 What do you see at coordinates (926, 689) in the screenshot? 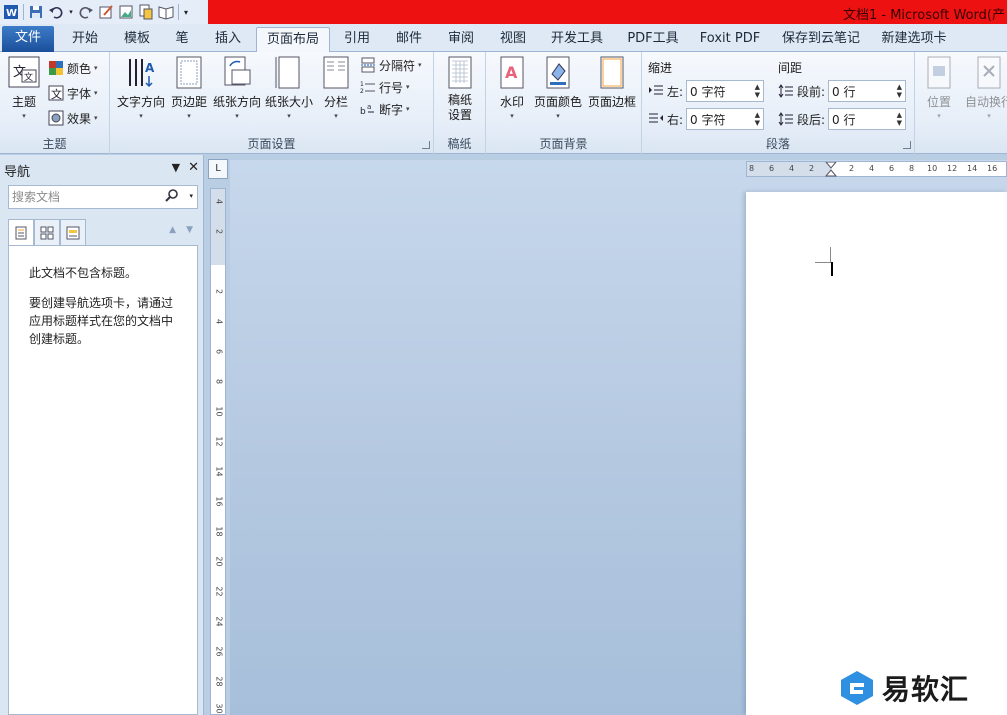
I see `brand-text: 易软汇` at bounding box center [926, 689].